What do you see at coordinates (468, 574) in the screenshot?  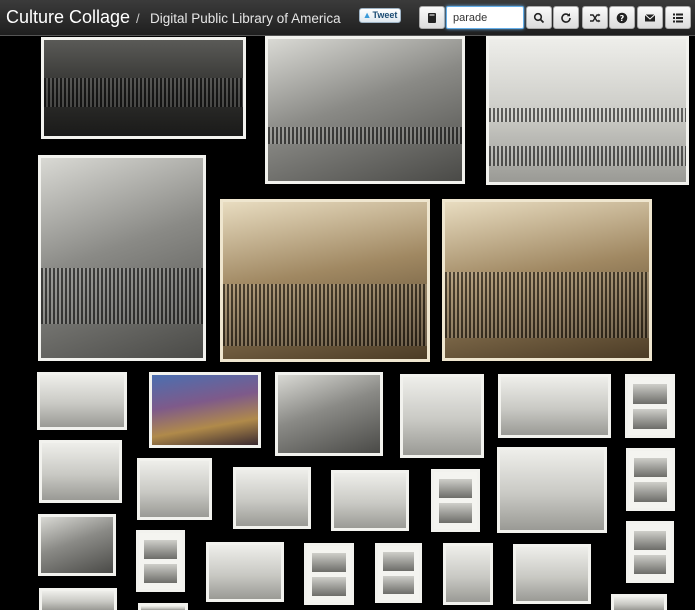 I see `photo-small-parade` at bounding box center [468, 574].